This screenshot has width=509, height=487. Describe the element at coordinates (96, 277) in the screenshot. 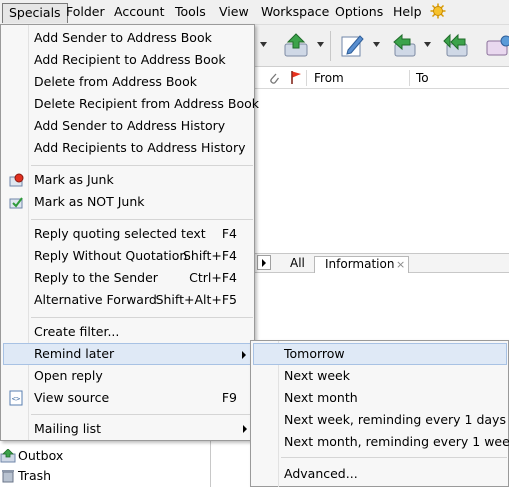

I see `menu-item-label: Reply to the Sender` at that location.